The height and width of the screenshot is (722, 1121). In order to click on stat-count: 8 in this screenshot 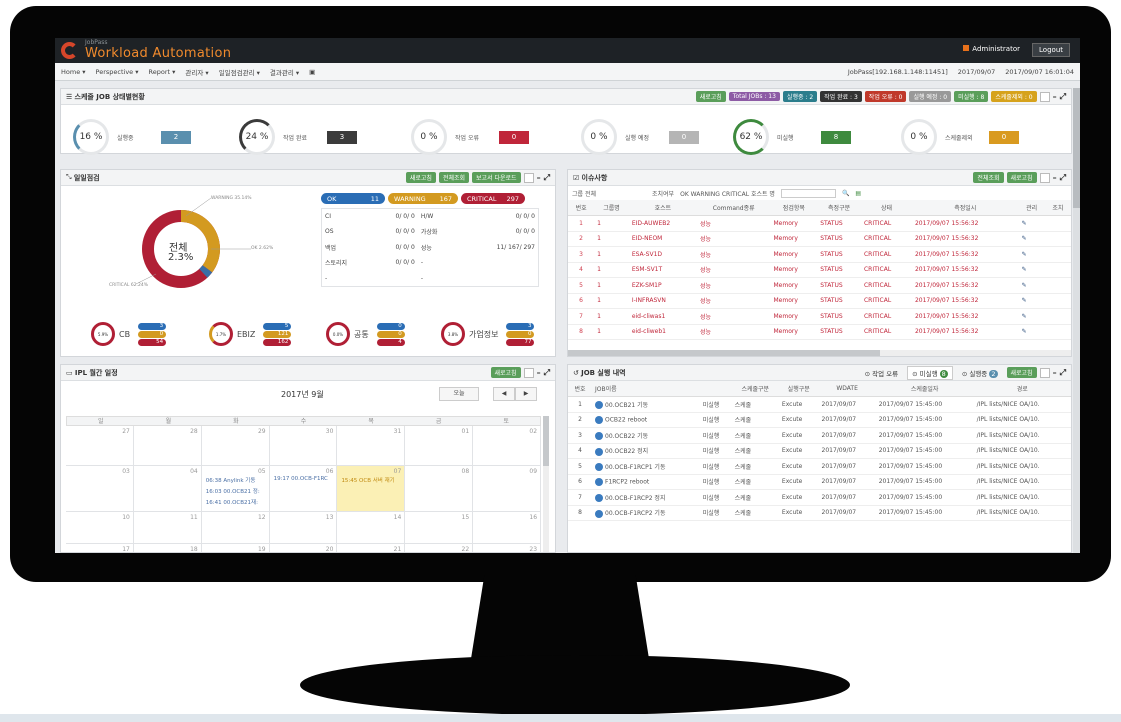, I will do `click(836, 137)`.